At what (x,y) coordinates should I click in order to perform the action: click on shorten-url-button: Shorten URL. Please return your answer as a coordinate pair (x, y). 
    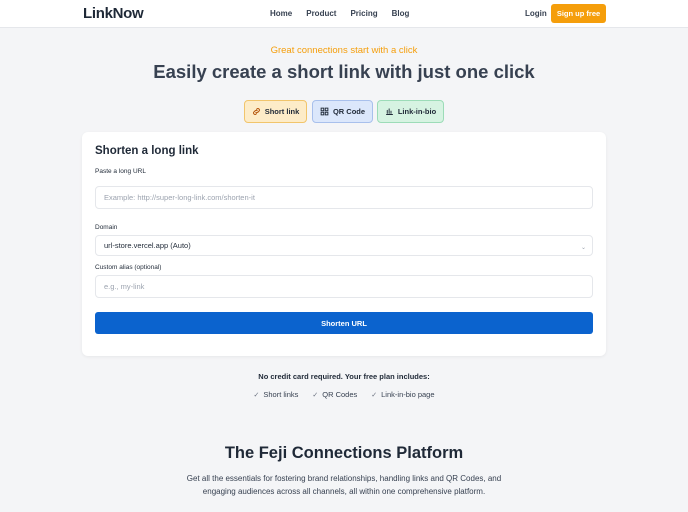
    Looking at the image, I should click on (344, 323).